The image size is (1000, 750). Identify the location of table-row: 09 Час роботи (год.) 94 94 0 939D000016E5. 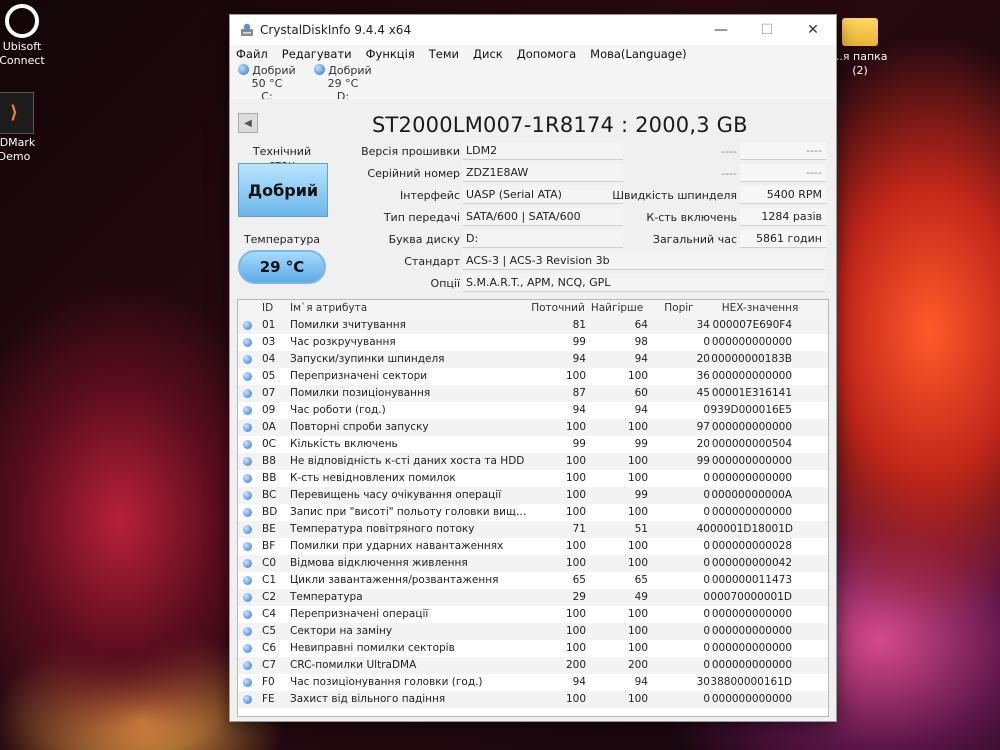
(533, 410).